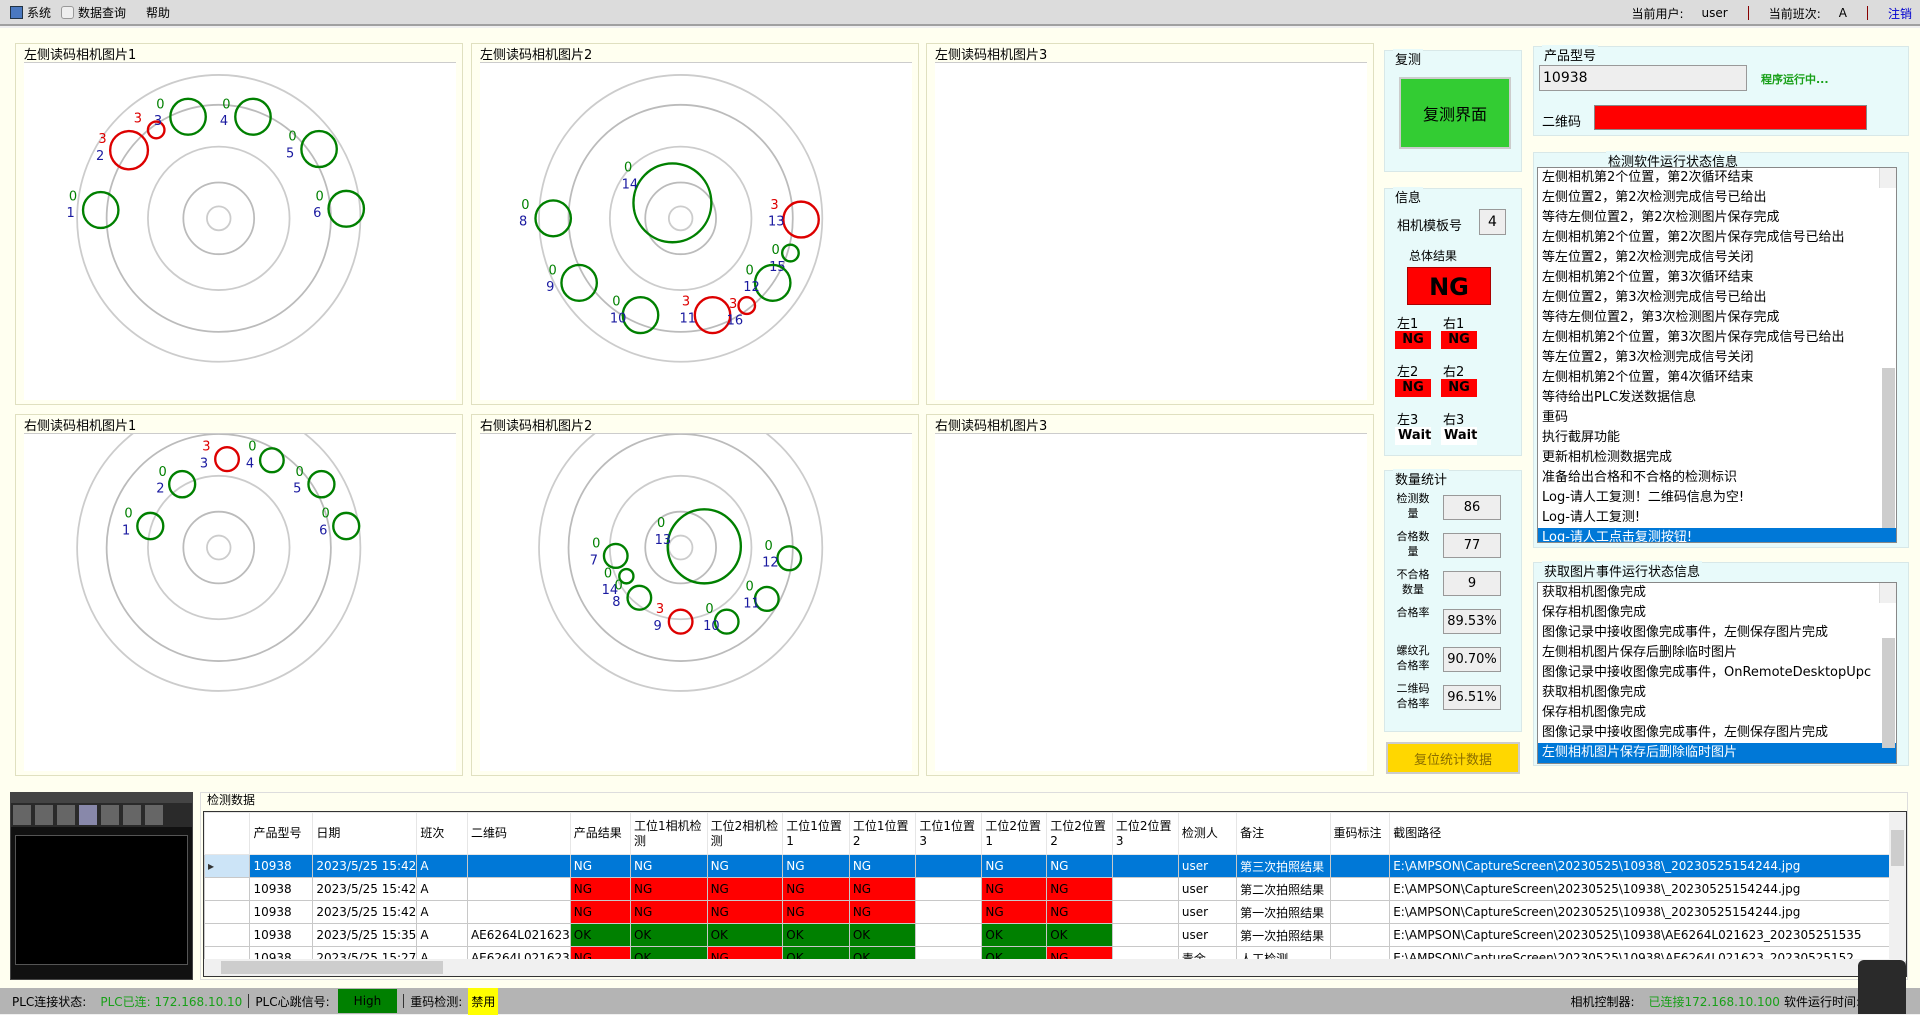 The width and height of the screenshot is (1920, 1015). What do you see at coordinates (949, 833) in the screenshot?
I see `column-header: 工位1位置3` at bounding box center [949, 833].